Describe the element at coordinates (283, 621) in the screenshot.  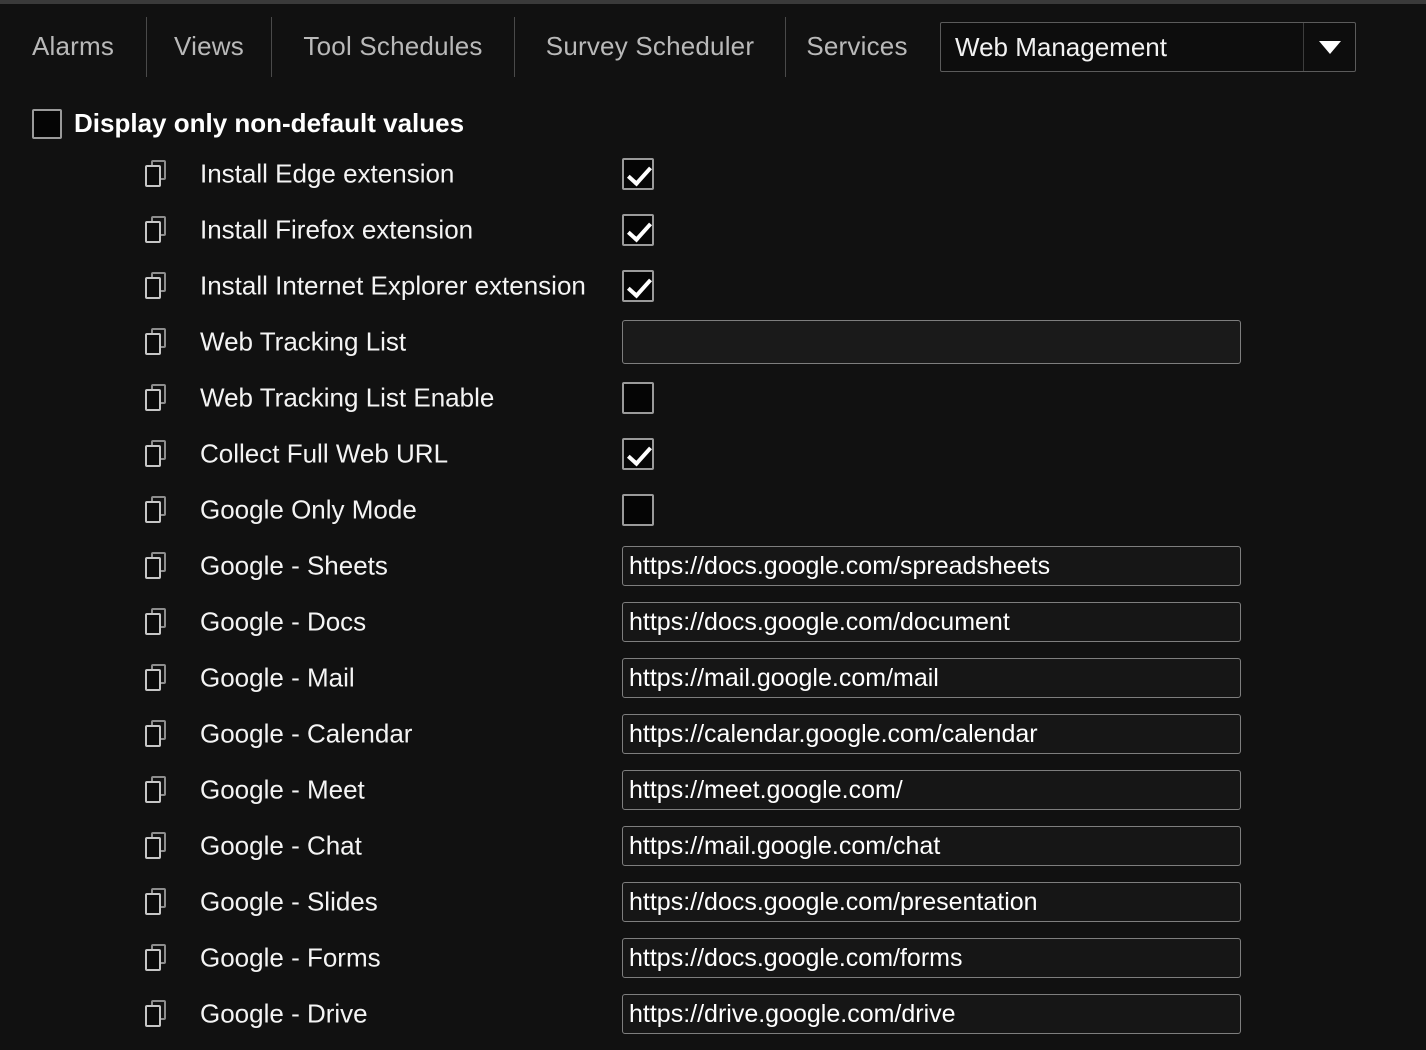
I see `setting-label: Google - Docs` at that location.